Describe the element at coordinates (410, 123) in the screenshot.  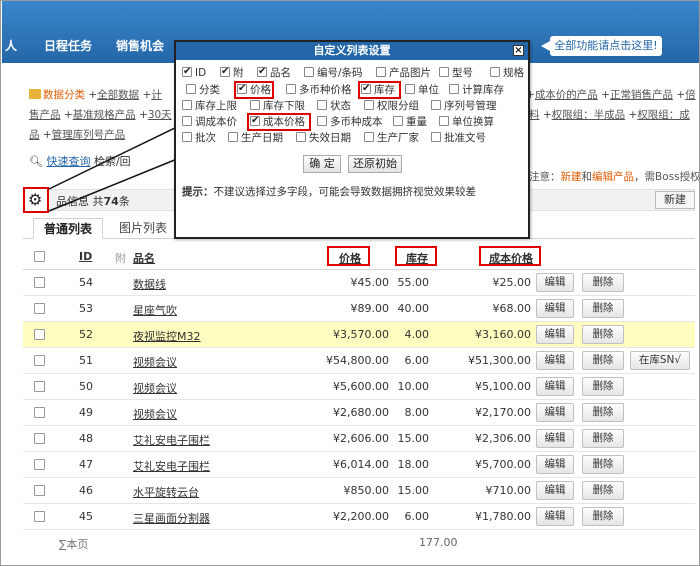
I see `option-weight: 重量` at that location.